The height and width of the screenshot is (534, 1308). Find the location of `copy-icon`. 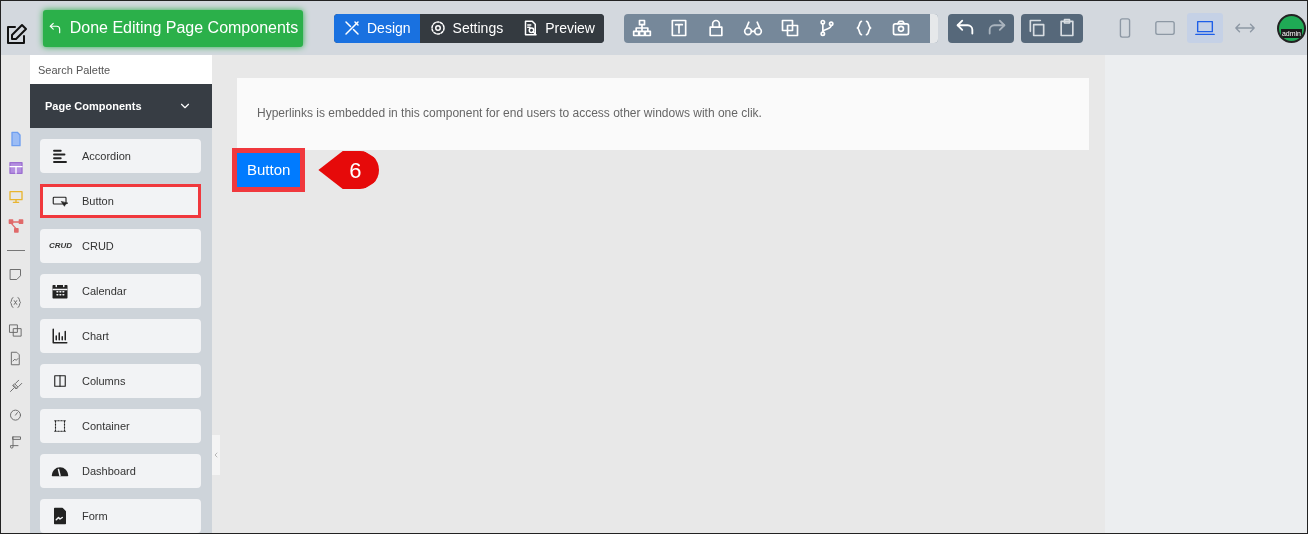

copy-icon is located at coordinates (1037, 28).